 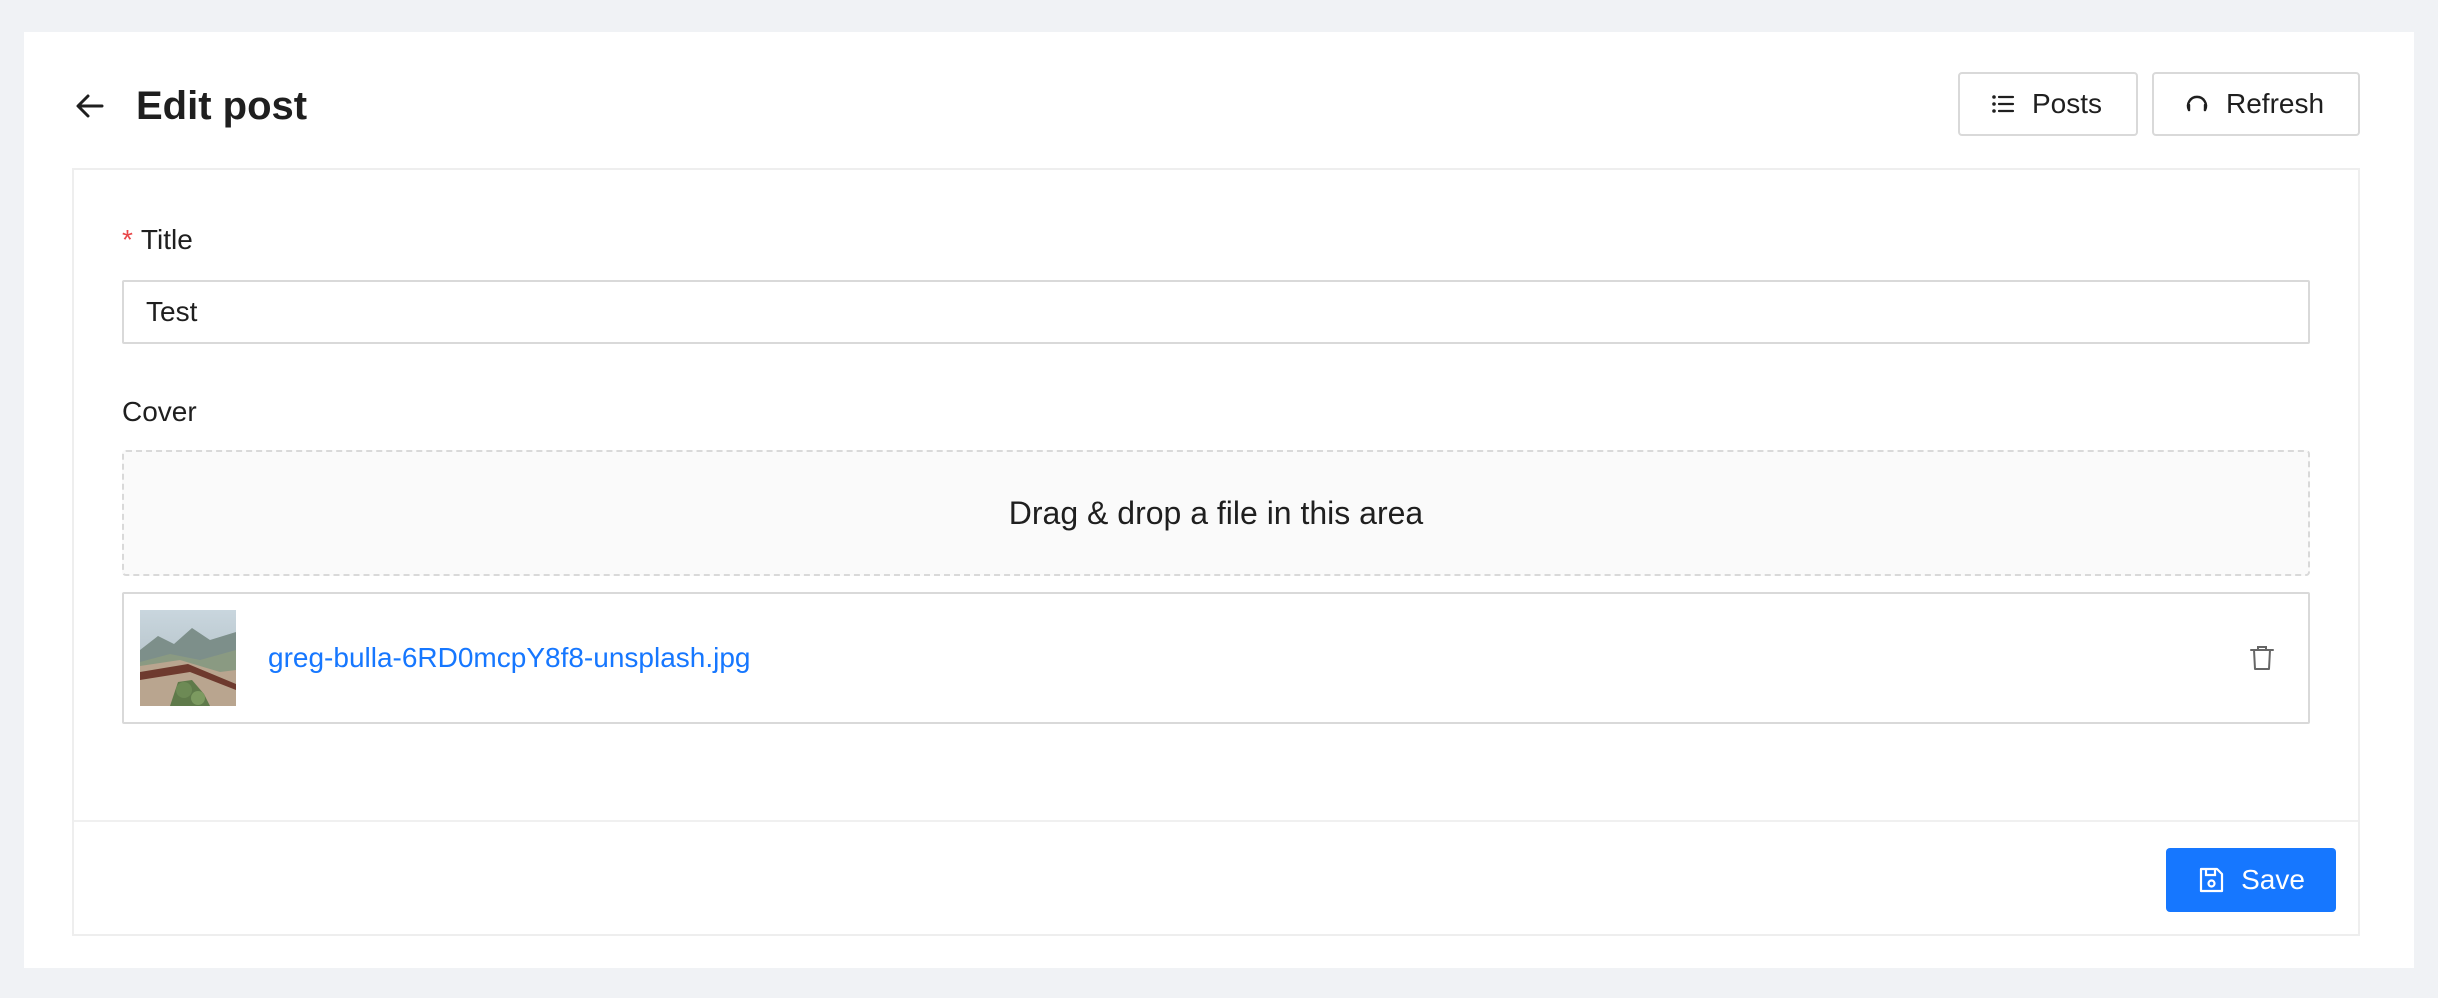 I want to click on posts-button: Posts, so click(x=2048, y=104).